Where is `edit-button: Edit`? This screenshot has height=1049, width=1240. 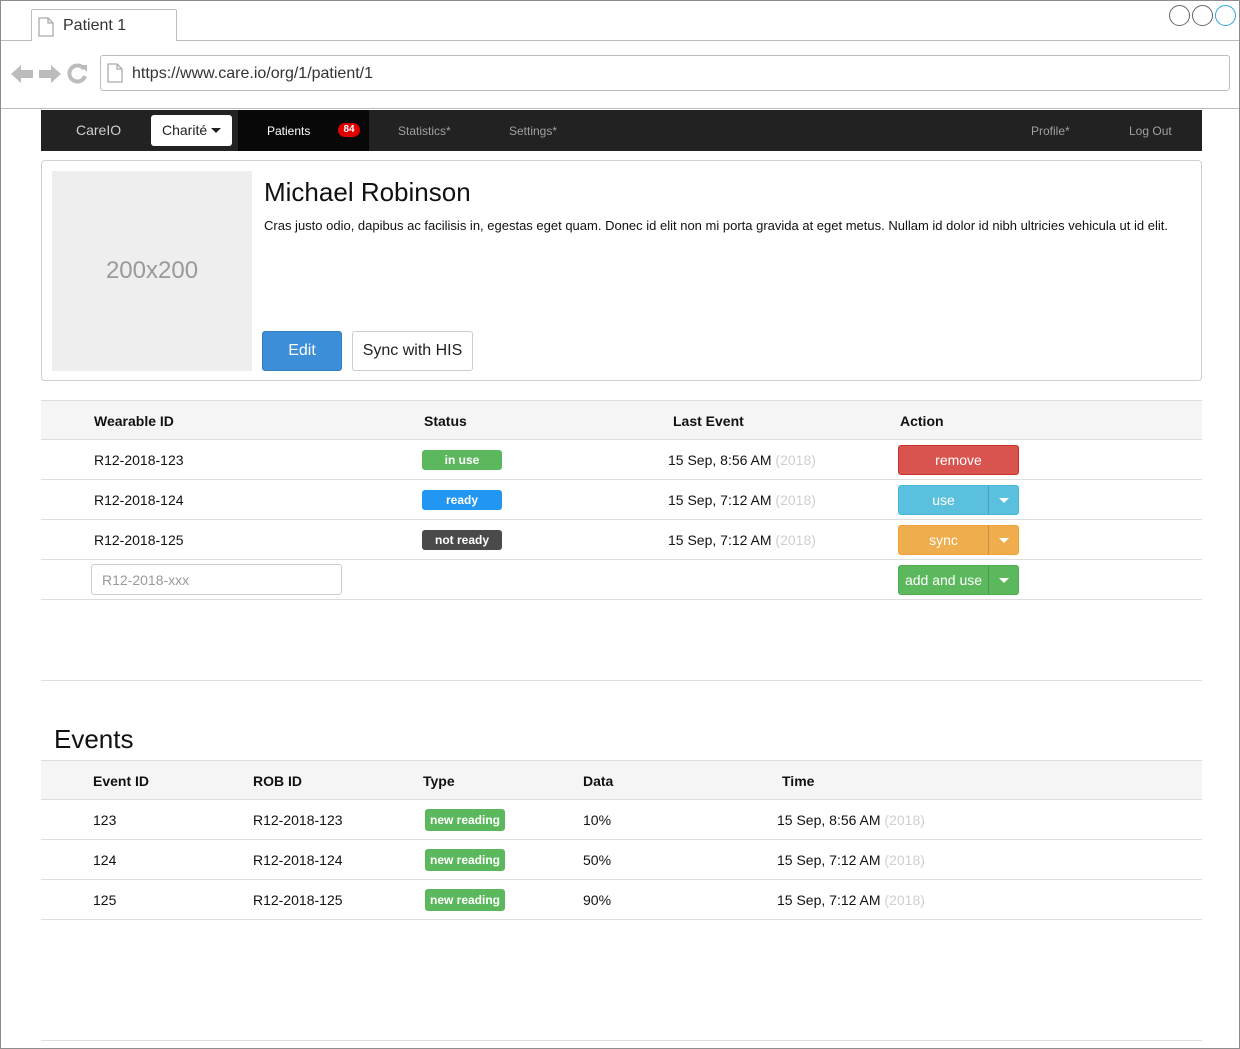
edit-button: Edit is located at coordinates (302, 351).